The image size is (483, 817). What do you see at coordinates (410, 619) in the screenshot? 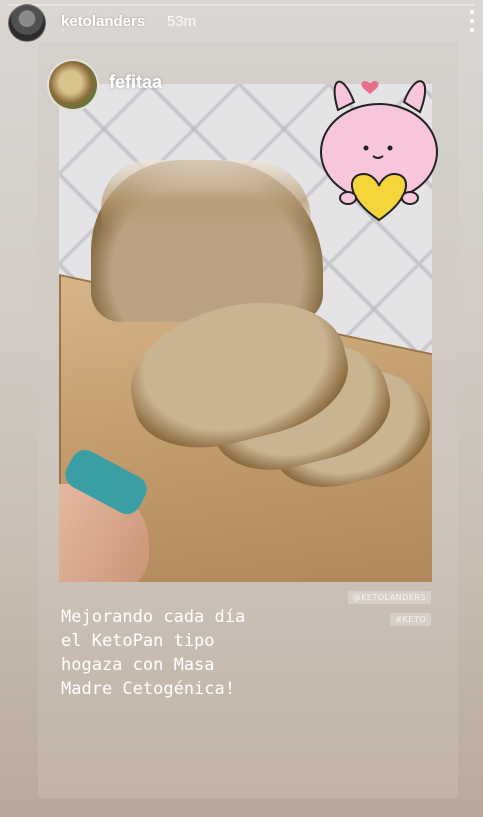
I see `hashtag-tag: #KETO` at bounding box center [410, 619].